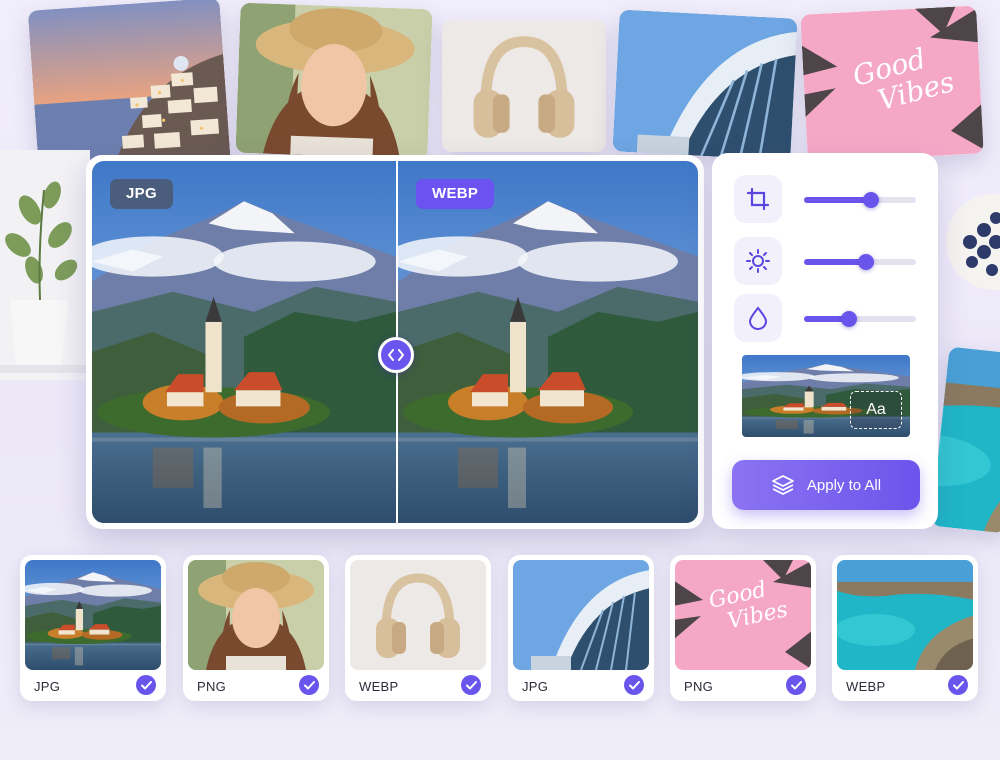  What do you see at coordinates (844, 485) in the screenshot?
I see `apply-to-all-label: Apply to All` at bounding box center [844, 485].